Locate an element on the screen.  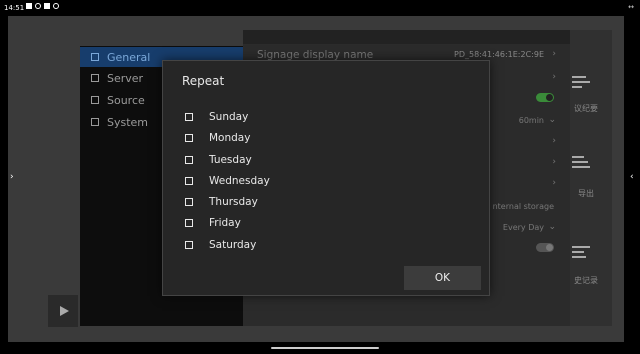
ok-button: OK is located at coordinates (442, 278).